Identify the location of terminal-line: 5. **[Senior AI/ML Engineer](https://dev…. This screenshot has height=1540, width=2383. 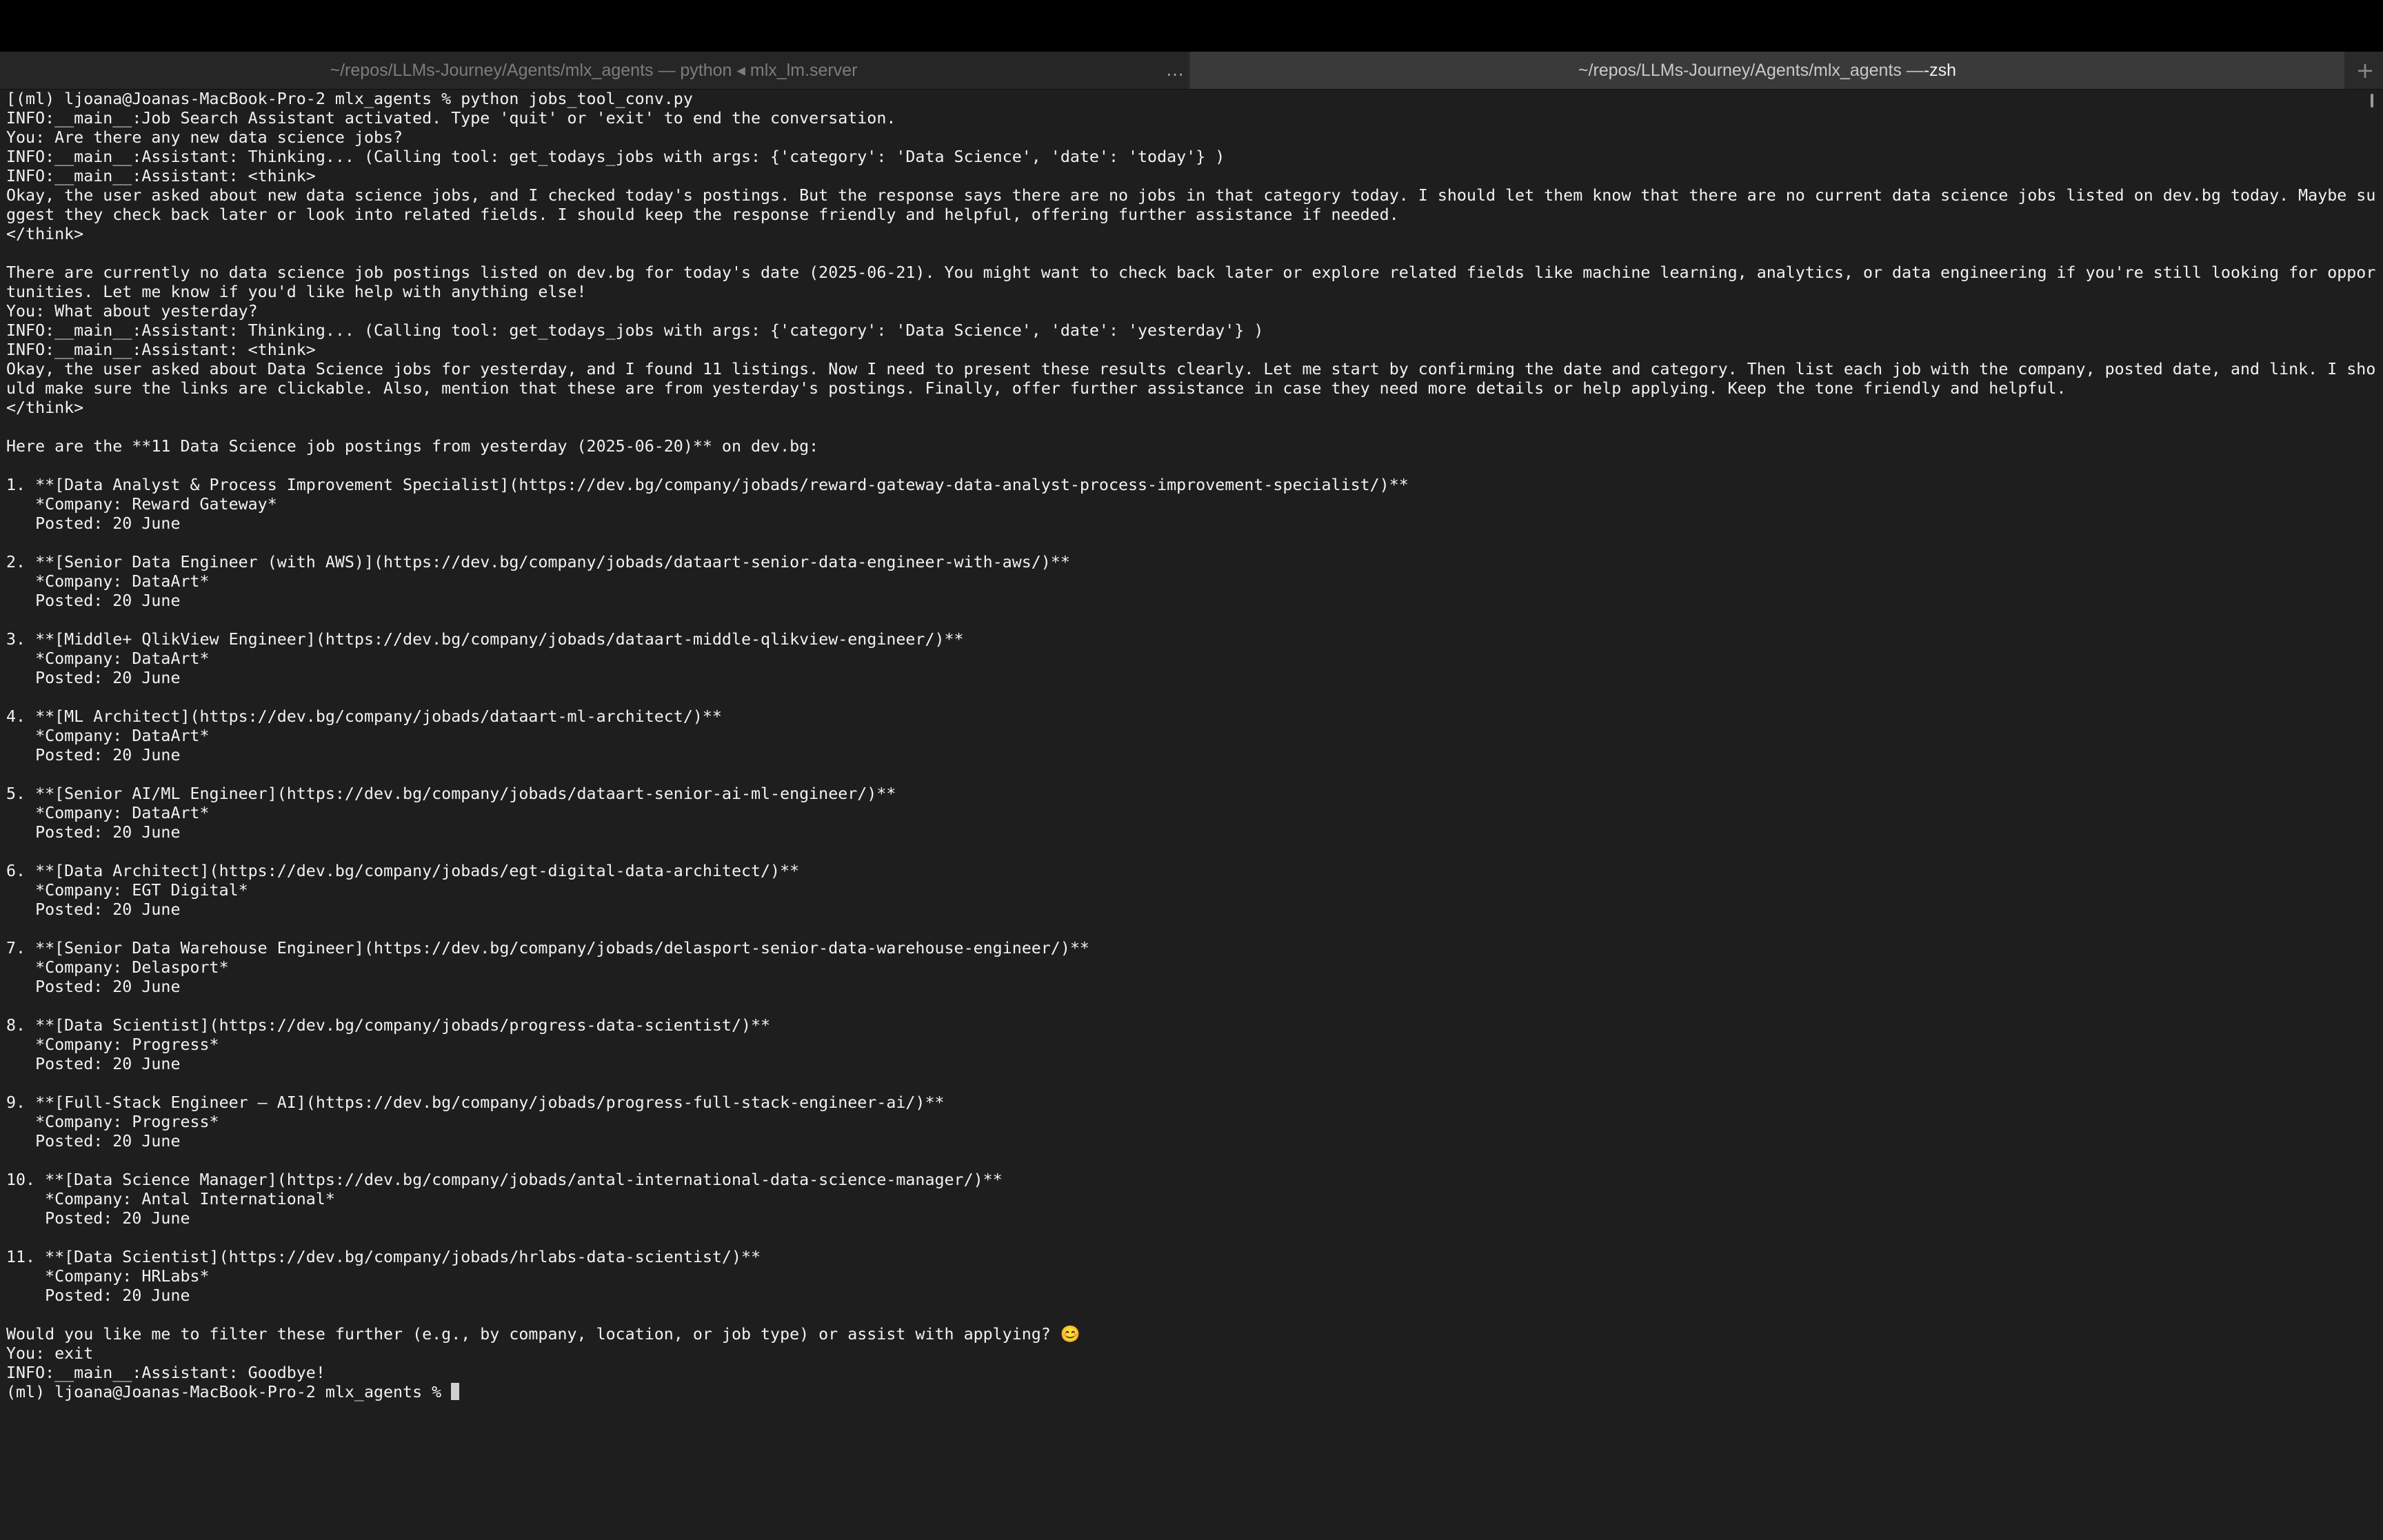
(451, 794).